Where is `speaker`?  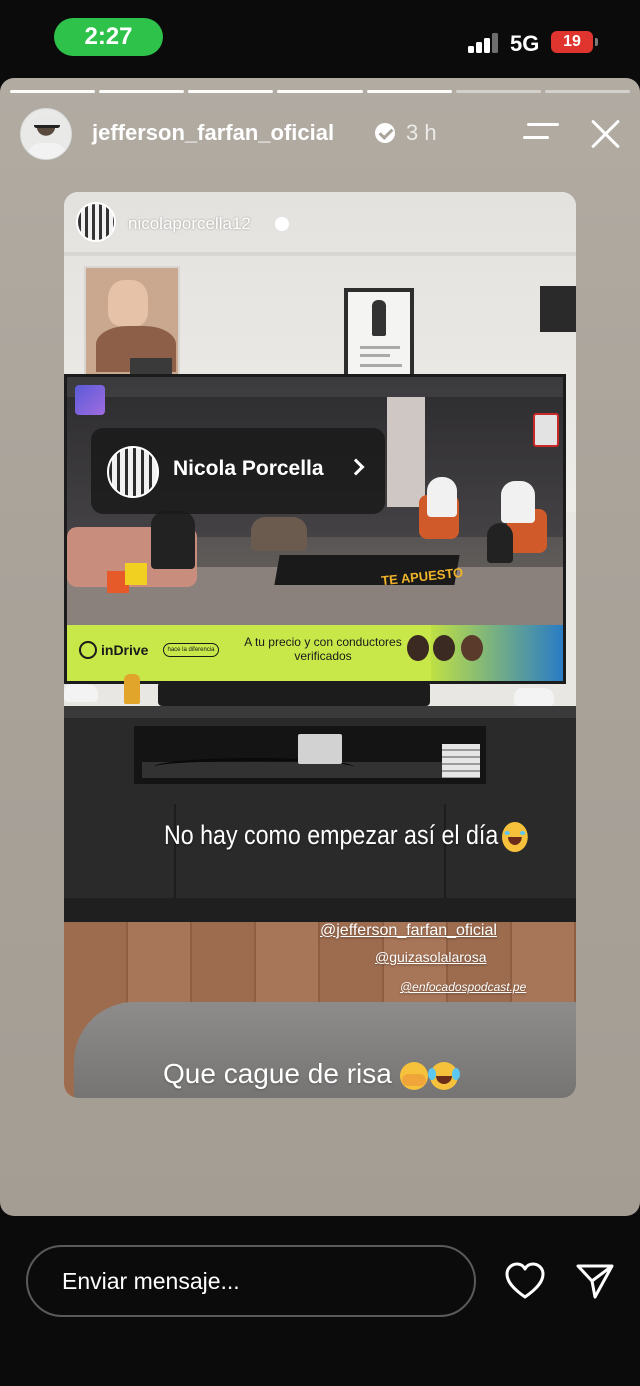
speaker is located at coordinates (558, 309).